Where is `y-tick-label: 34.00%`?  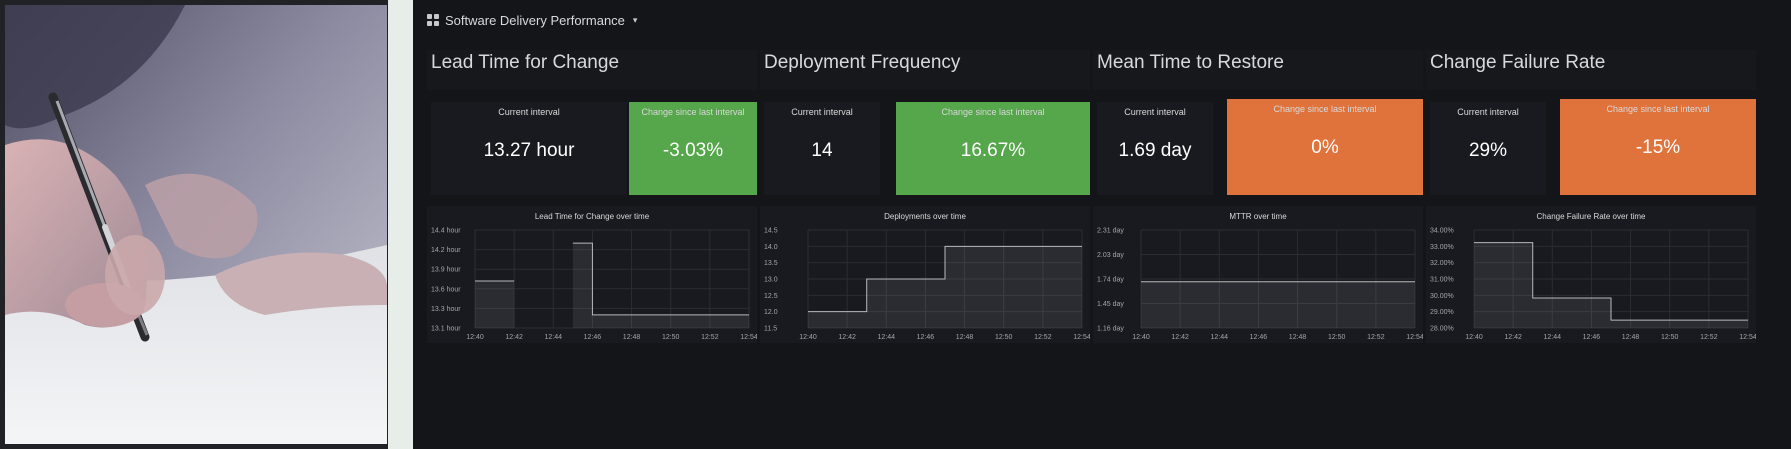 y-tick-label: 34.00% is located at coordinates (1442, 231).